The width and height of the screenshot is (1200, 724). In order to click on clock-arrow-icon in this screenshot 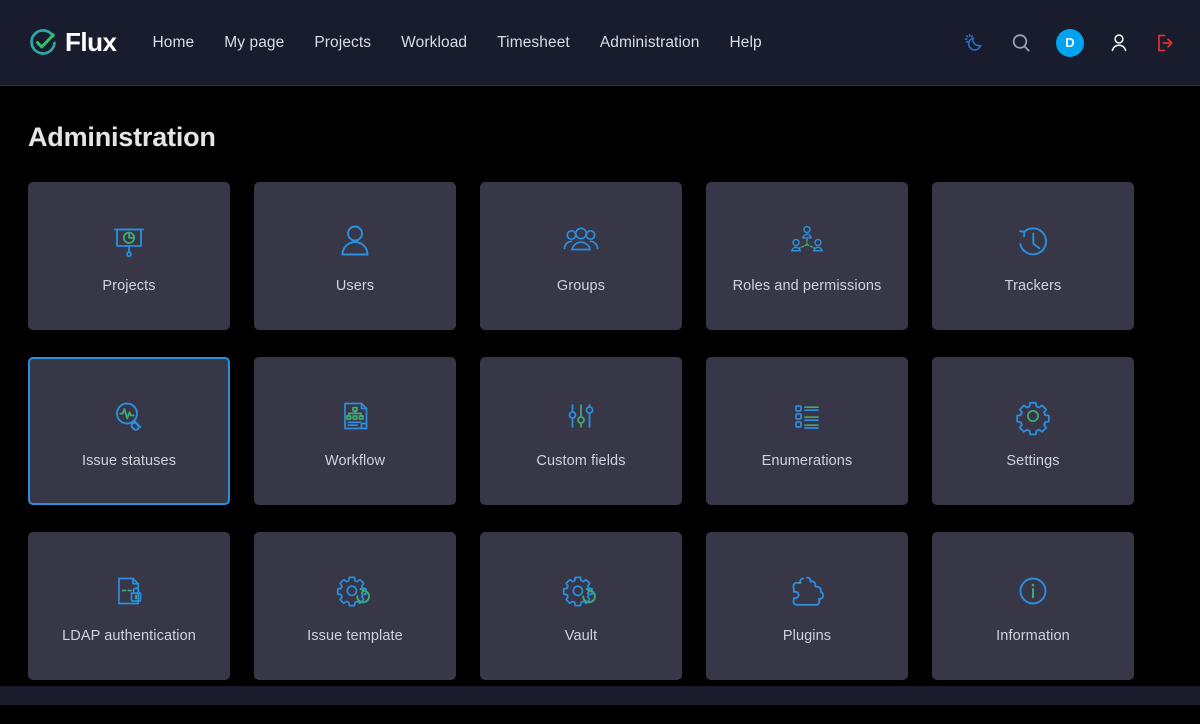, I will do `click(1033, 241)`.